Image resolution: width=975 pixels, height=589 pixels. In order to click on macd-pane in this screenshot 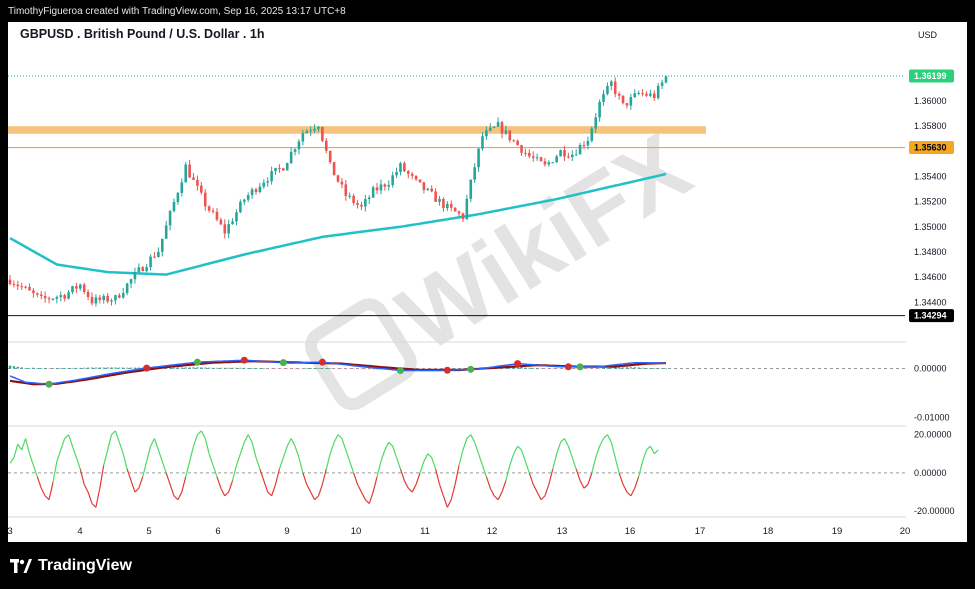, I will do `click(456, 372)`.